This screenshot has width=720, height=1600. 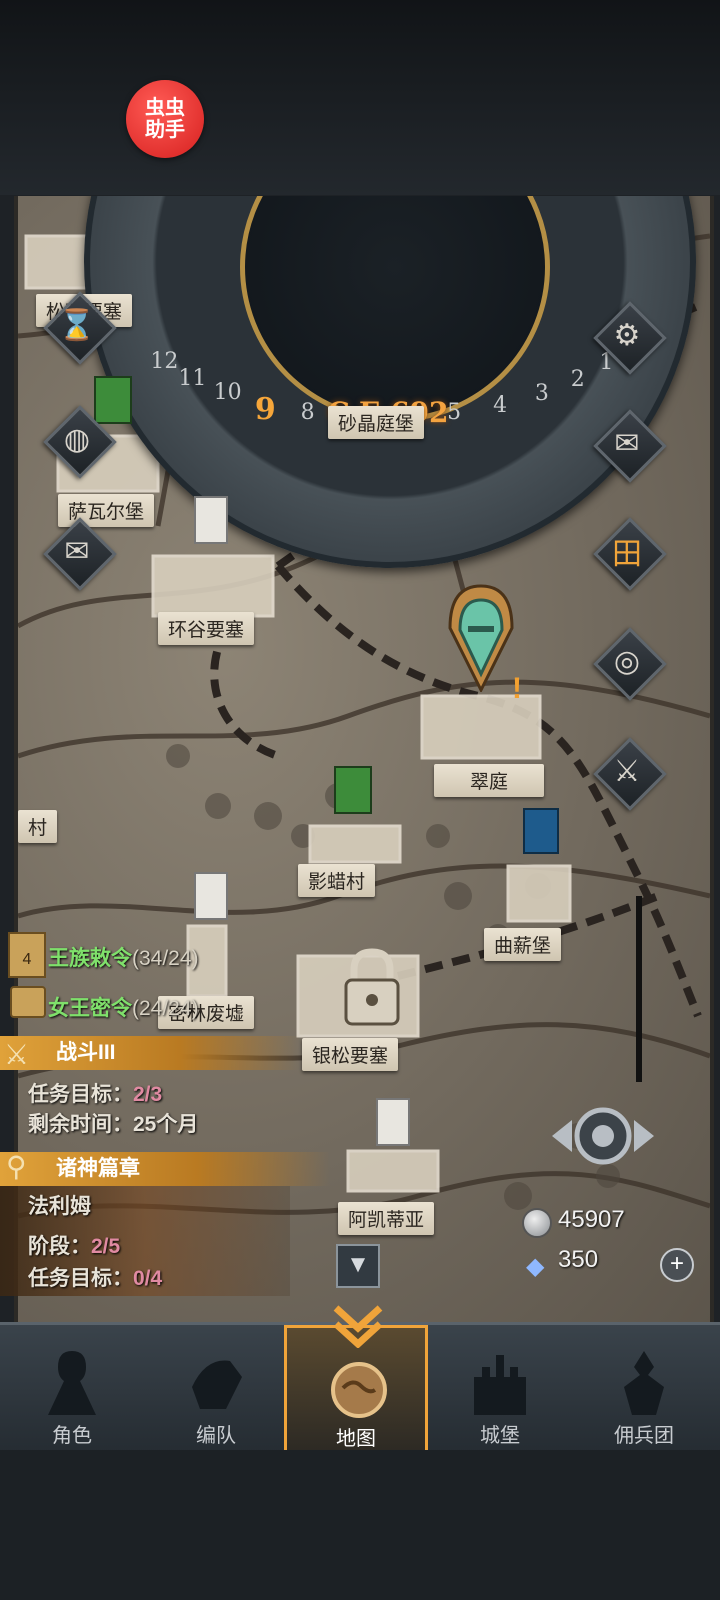 I want to click on mail-icon: ✉, so click(x=627, y=443).